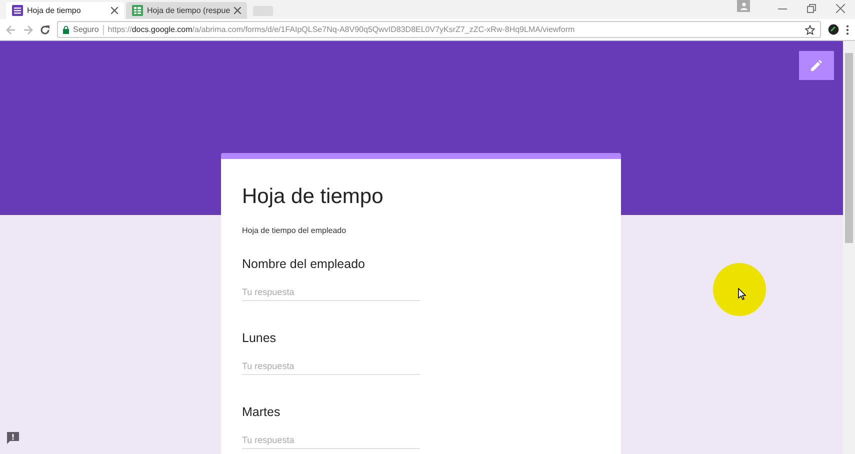  What do you see at coordinates (260, 338) in the screenshot?
I see `question-title: Lunes` at bounding box center [260, 338].